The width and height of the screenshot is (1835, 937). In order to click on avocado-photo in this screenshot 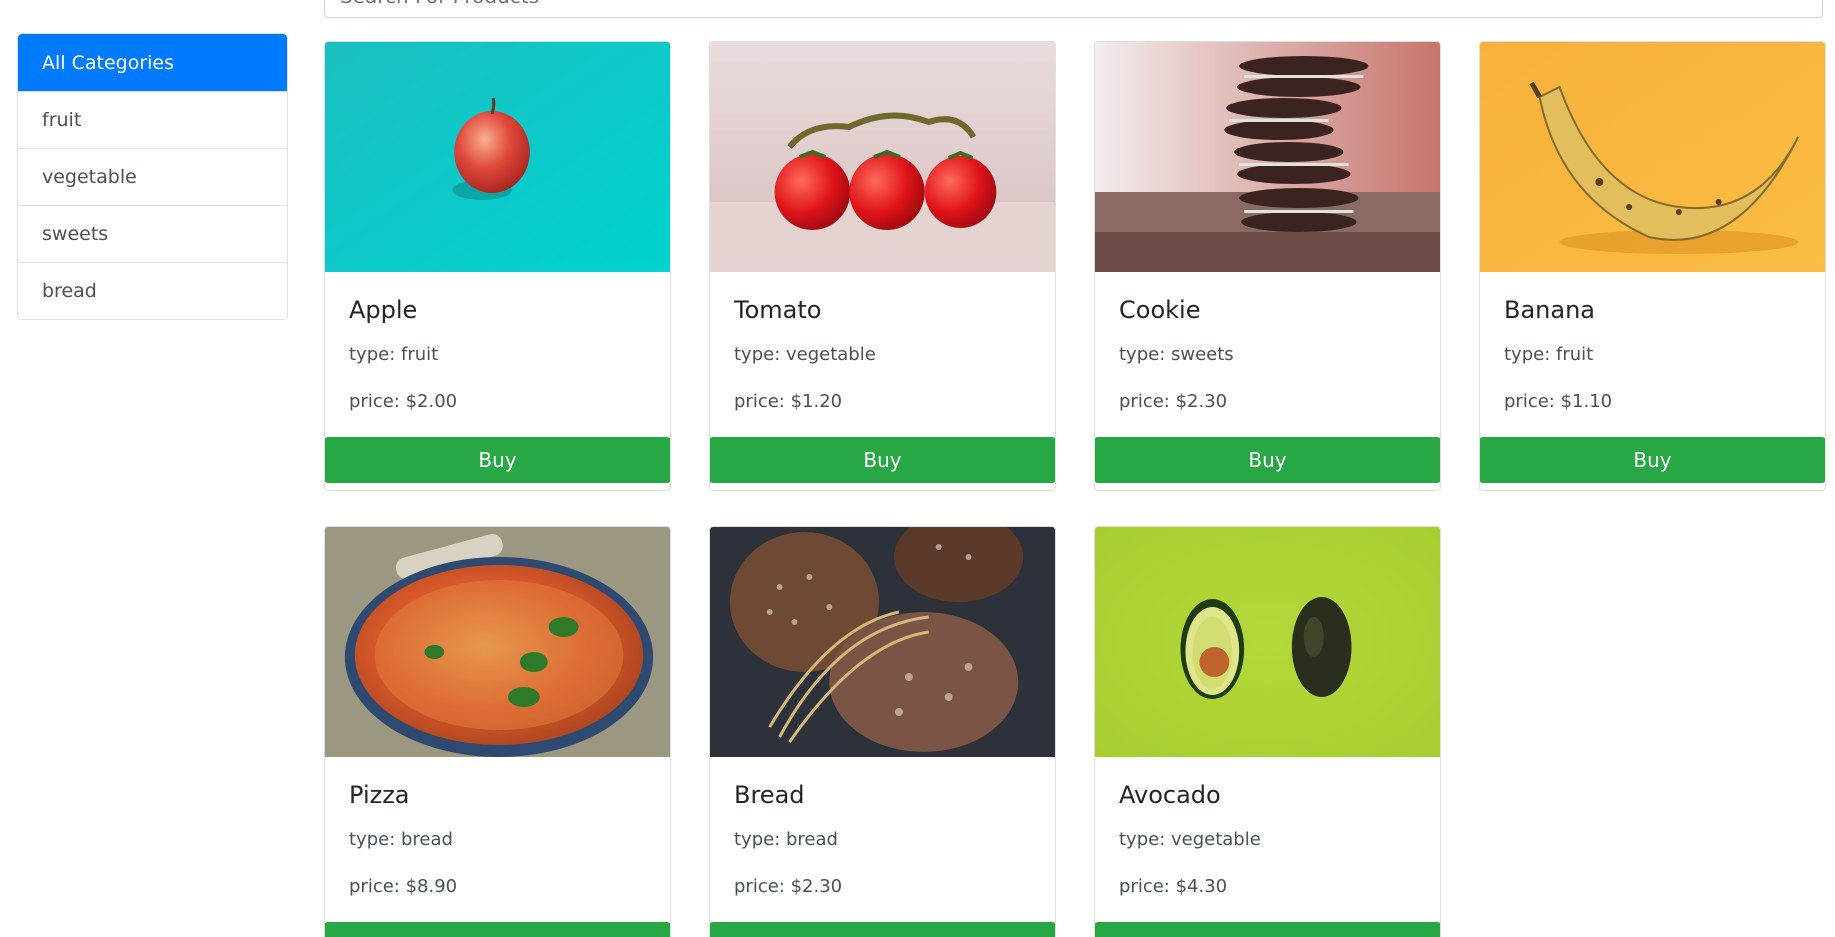, I will do `click(1267, 642)`.